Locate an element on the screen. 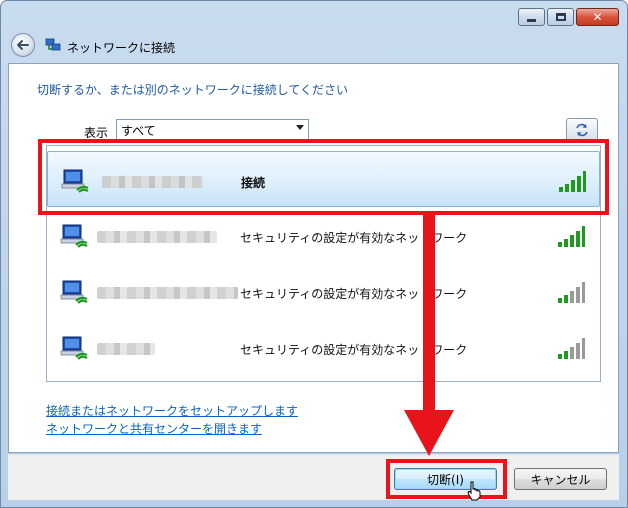 The image size is (628, 508). instruction-text: 切断するか、または別のネットワークに接続してください is located at coordinates (193, 90).